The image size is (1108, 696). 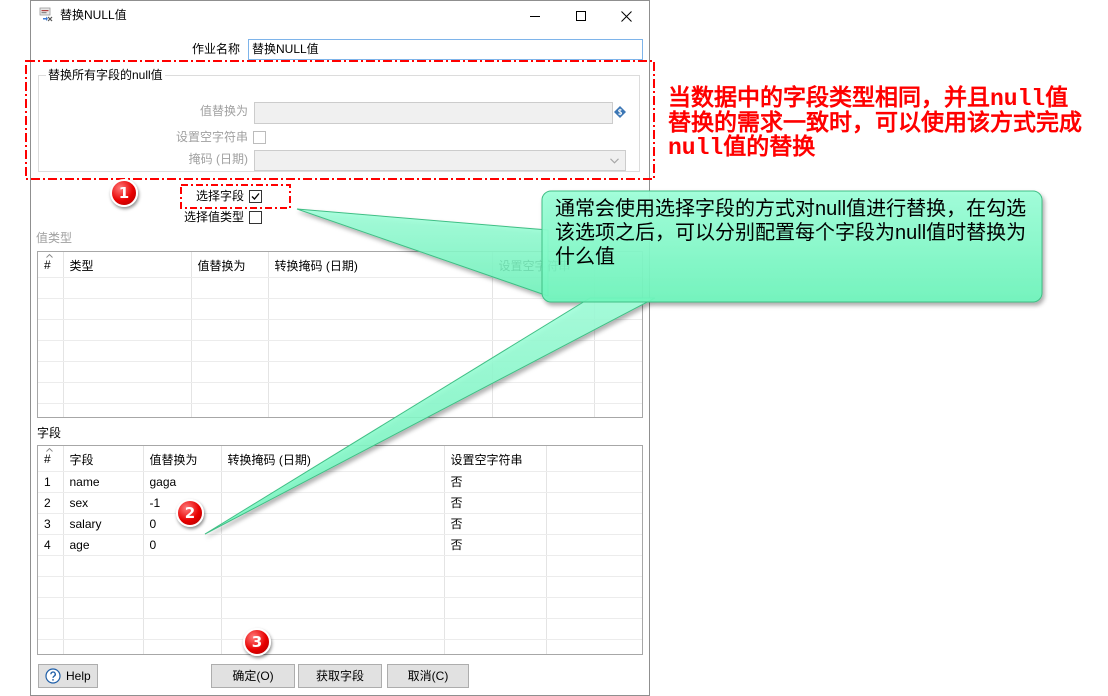 I want to click on replace-value-cell: gaga, so click(x=182, y=482).